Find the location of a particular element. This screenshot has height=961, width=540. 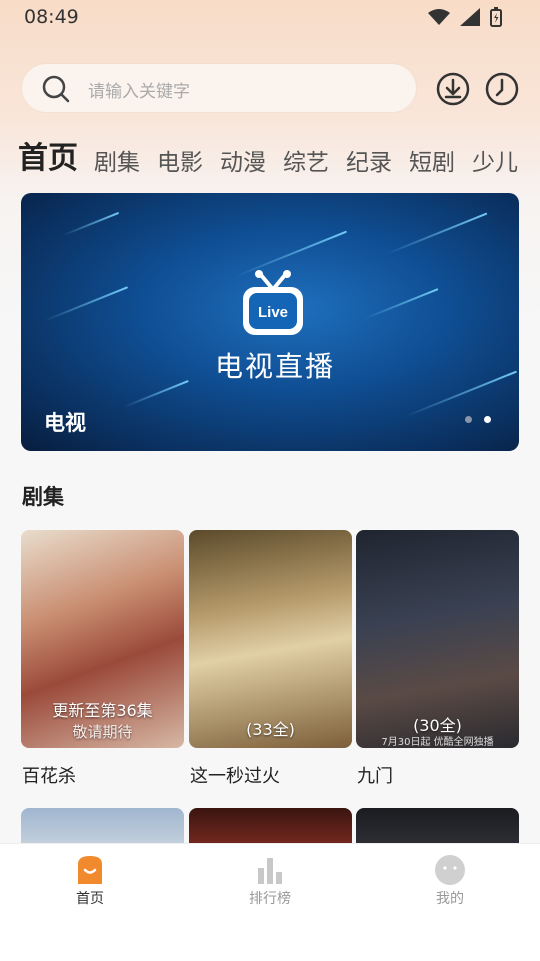

tab-anime: 动漫 is located at coordinates (243, 160).